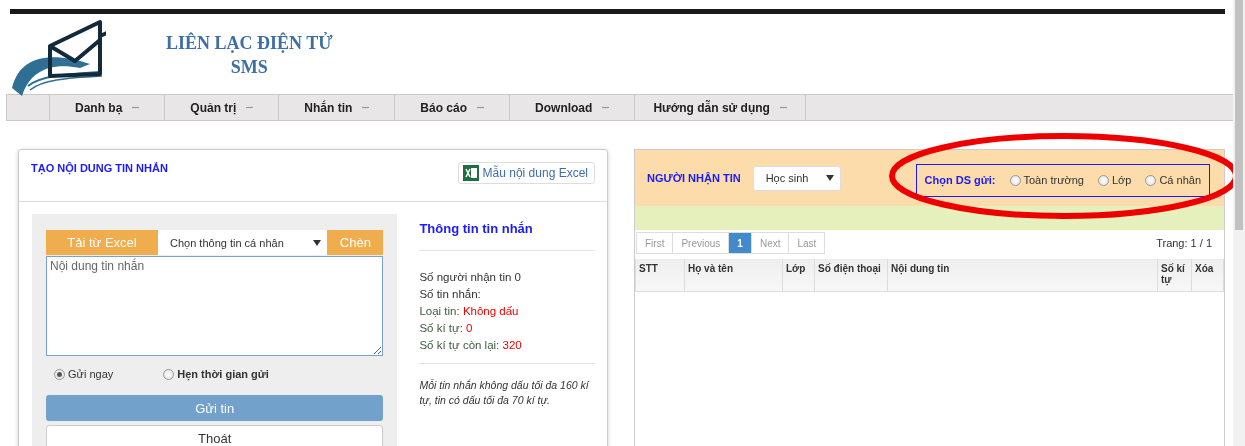  What do you see at coordinates (1207, 275) in the screenshot?
I see `column-header: Xóa` at bounding box center [1207, 275].